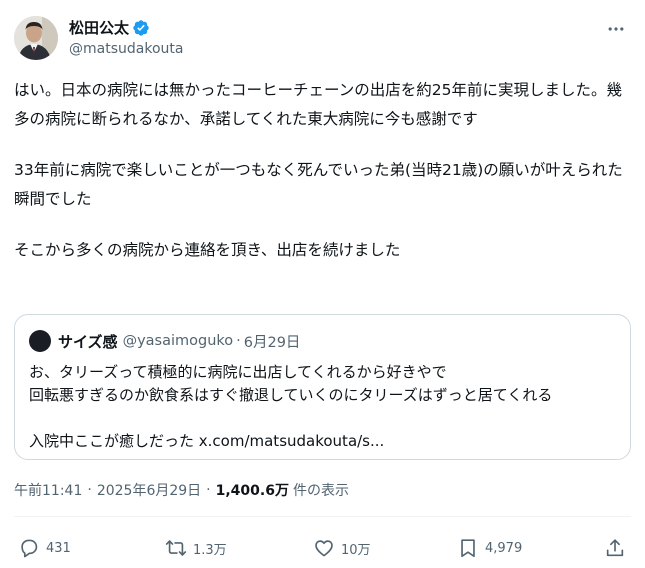 The width and height of the screenshot is (645, 568). I want to click on bookmark-count: 4,979, so click(504, 548).